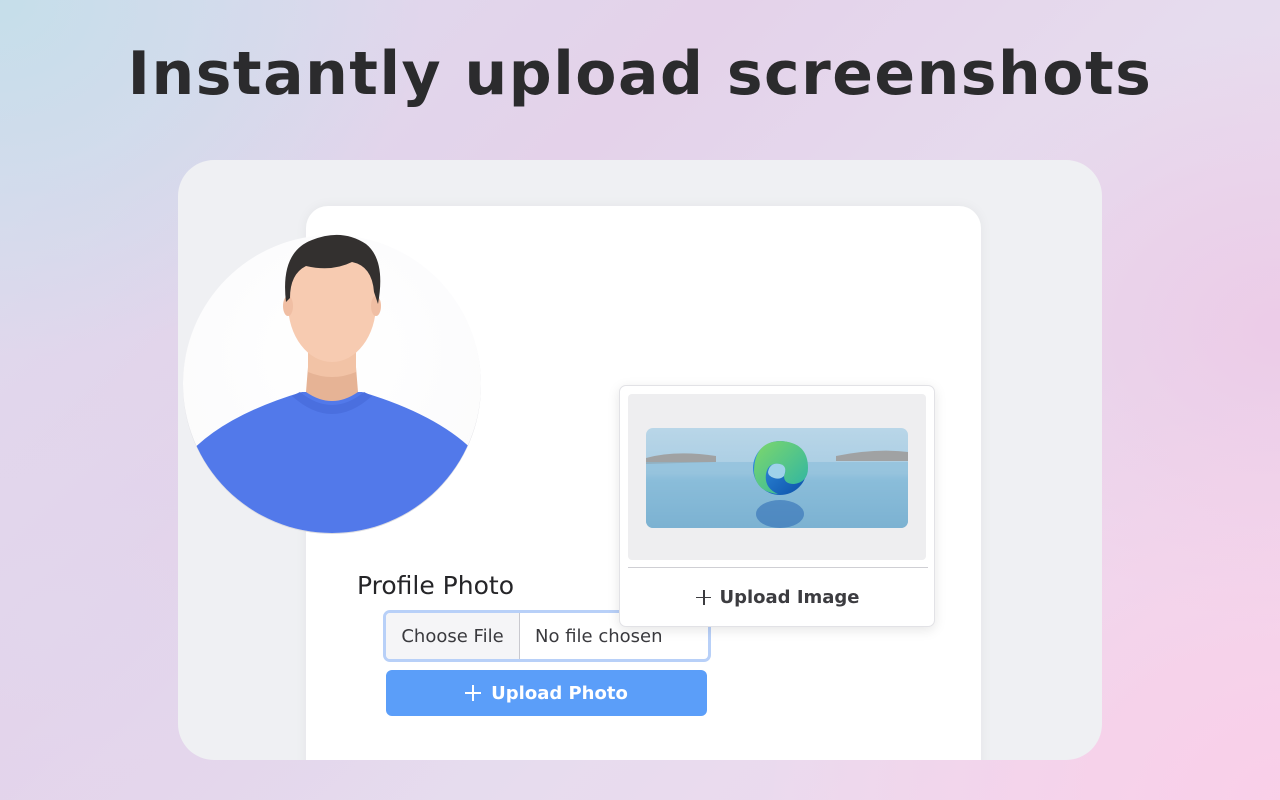 The image size is (1280, 800). What do you see at coordinates (435, 585) in the screenshot?
I see `profile-photo-label: Profile Photo` at bounding box center [435, 585].